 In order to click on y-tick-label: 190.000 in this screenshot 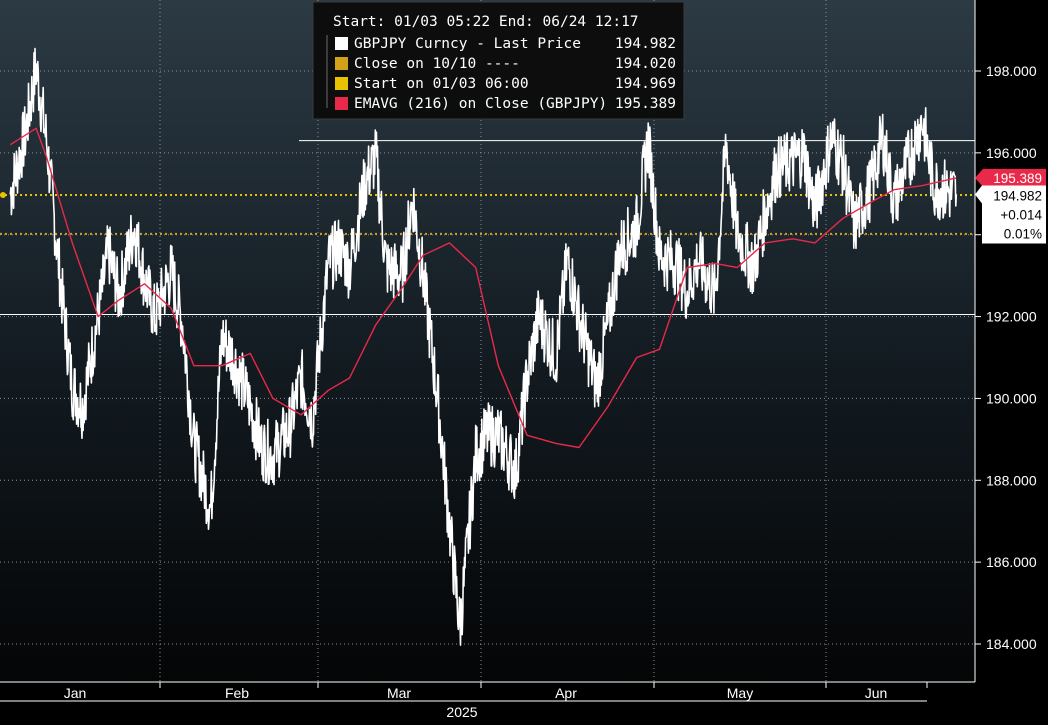, I will do `click(1011, 398)`.